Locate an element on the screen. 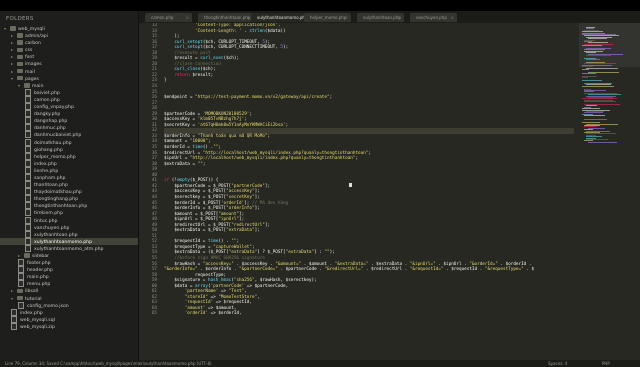 The width and height of the screenshot is (640, 367). sidebar-file: dangky.php is located at coordinates (69, 114).